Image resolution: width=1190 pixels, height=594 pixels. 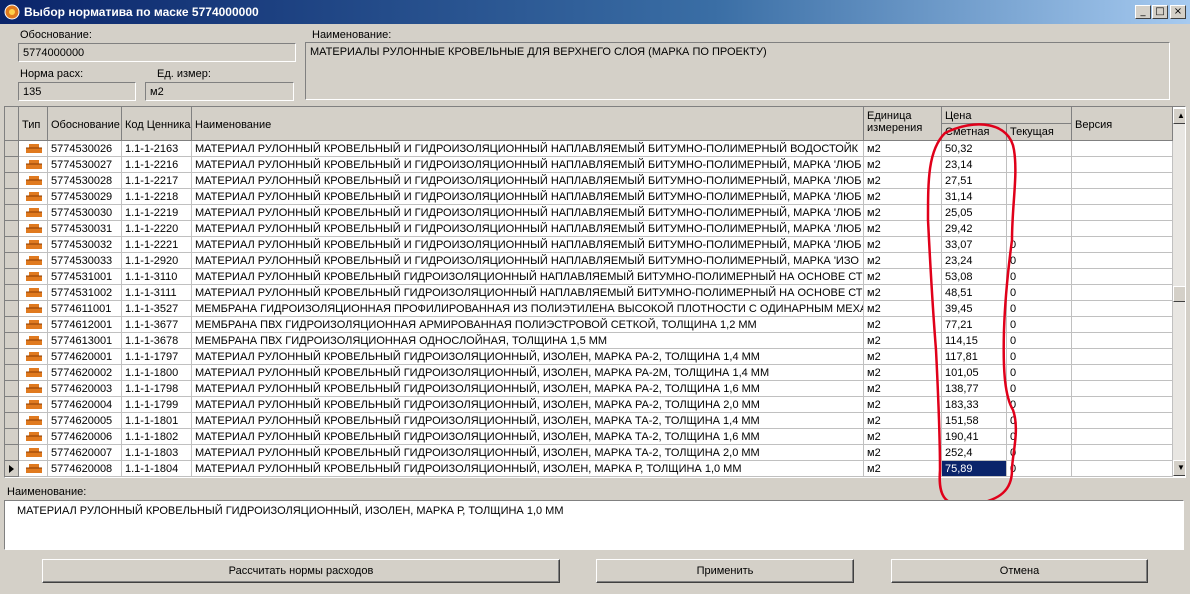 What do you see at coordinates (85, 453) in the screenshot?
I see `cell-basis: 5774620007` at bounding box center [85, 453].